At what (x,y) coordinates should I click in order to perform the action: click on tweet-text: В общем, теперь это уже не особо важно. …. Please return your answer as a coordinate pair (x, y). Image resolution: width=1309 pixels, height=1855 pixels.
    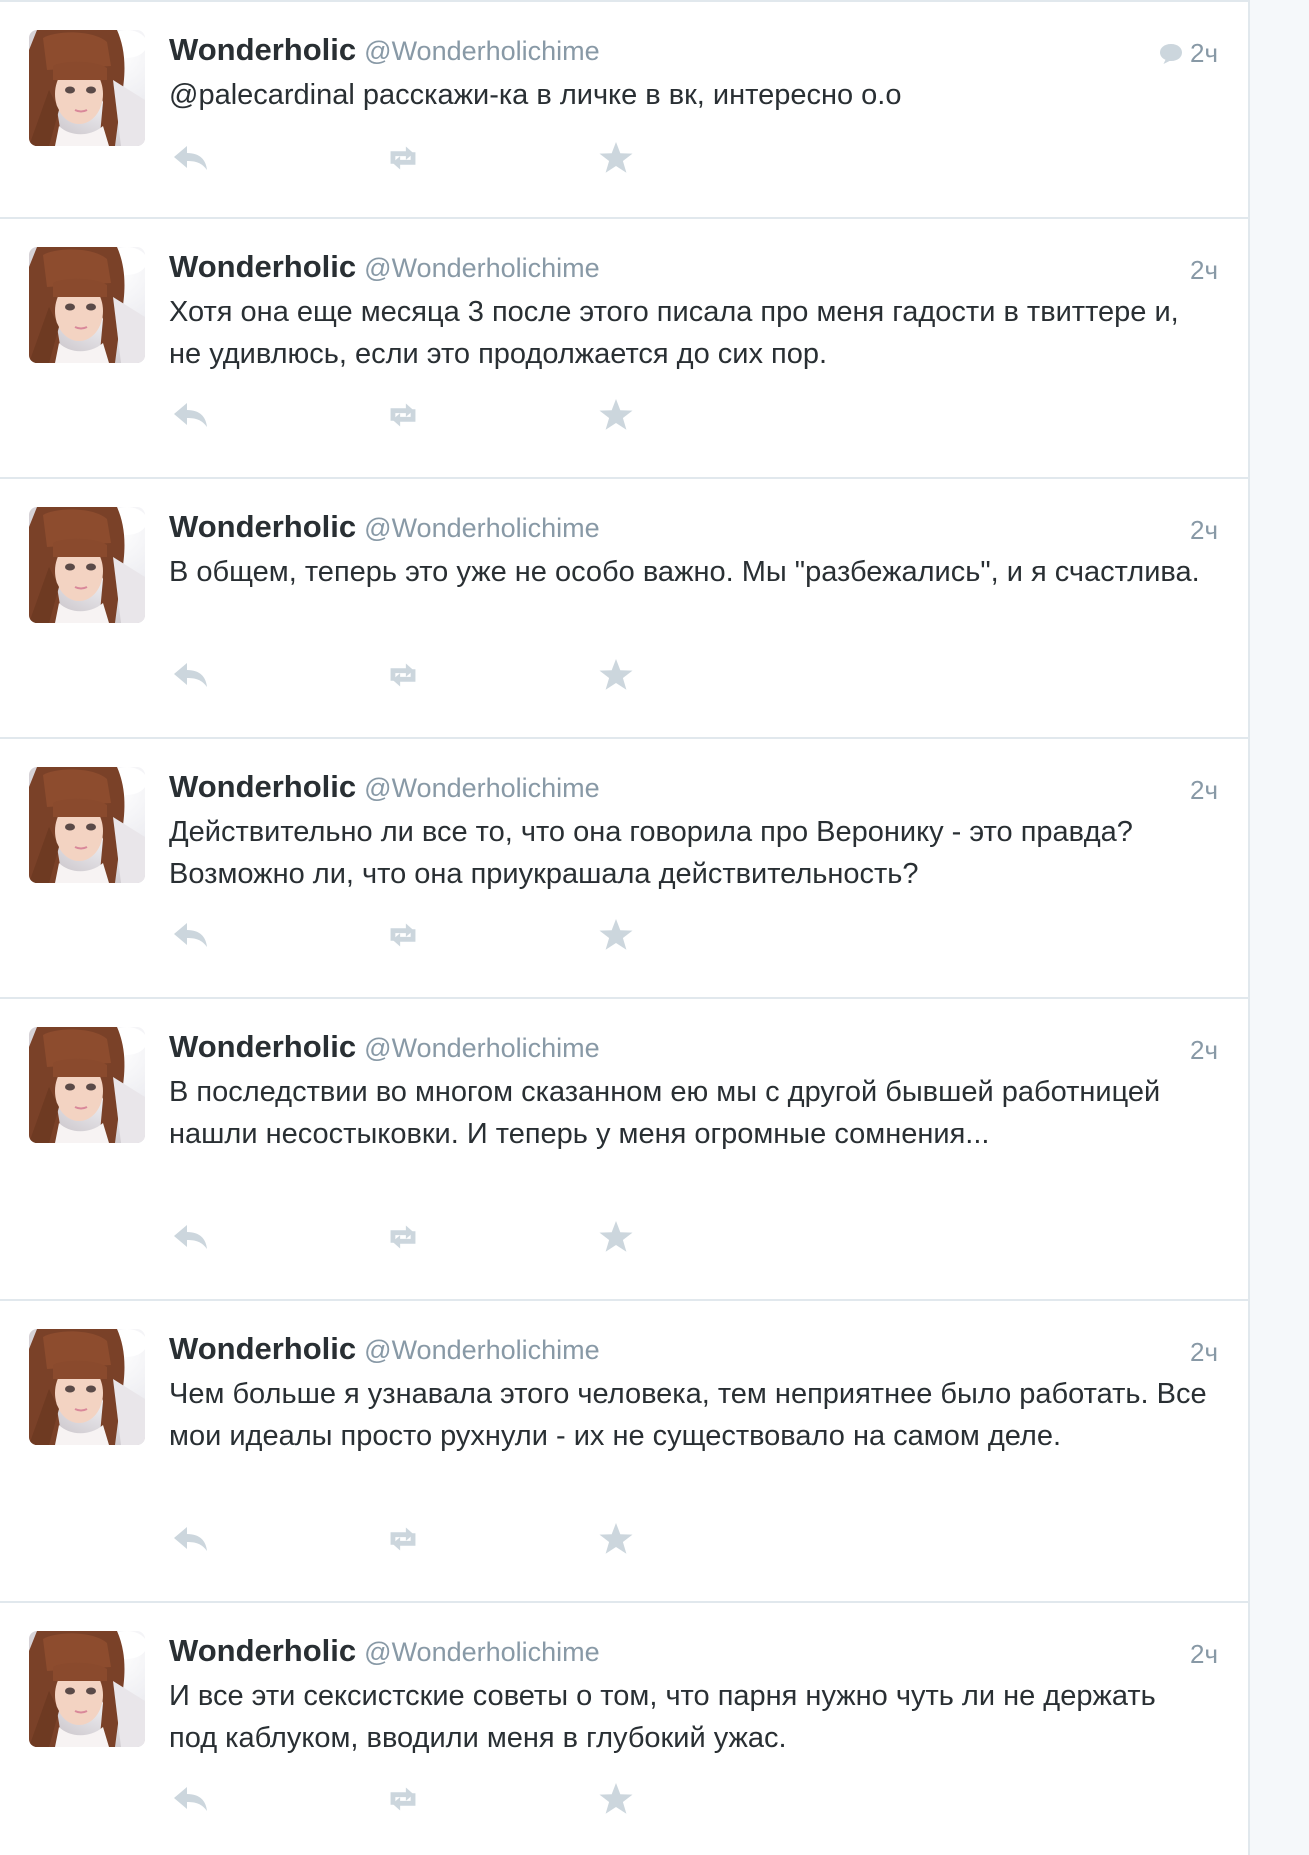
    Looking at the image, I should click on (684, 572).